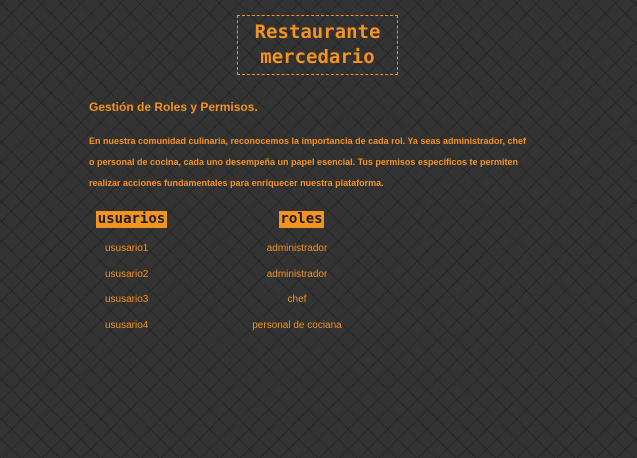  I want to click on user-cell: ususario4, so click(127, 325).